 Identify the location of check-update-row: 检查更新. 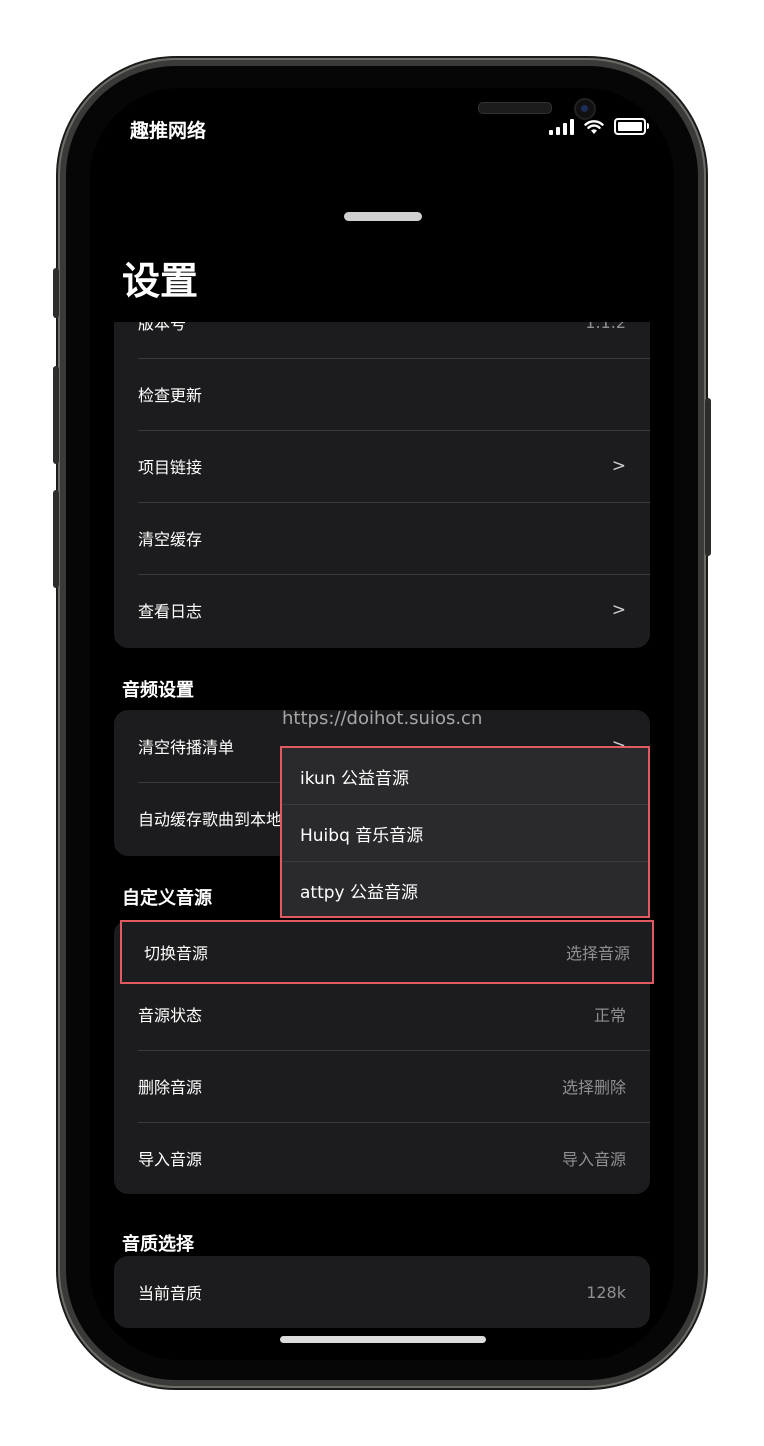
(382, 394).